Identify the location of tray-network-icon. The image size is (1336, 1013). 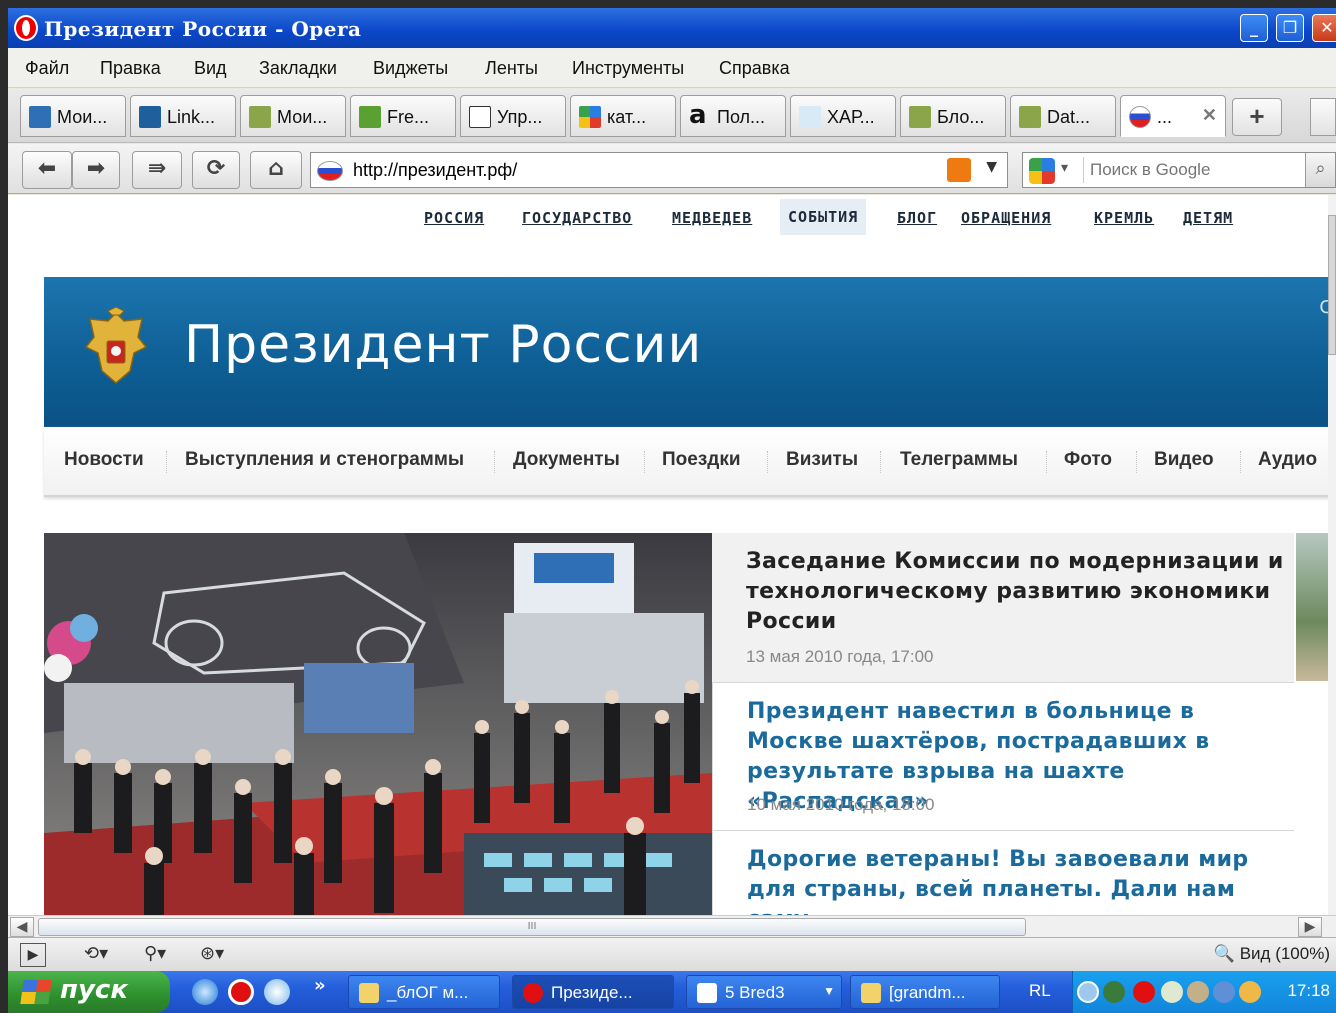
(1114, 992).